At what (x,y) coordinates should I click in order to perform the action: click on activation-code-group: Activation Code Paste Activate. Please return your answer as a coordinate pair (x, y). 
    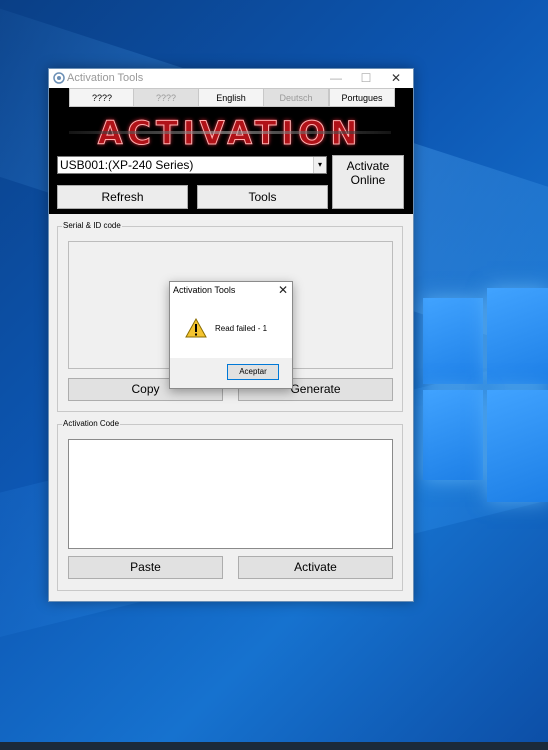
    Looking at the image, I should click on (230, 505).